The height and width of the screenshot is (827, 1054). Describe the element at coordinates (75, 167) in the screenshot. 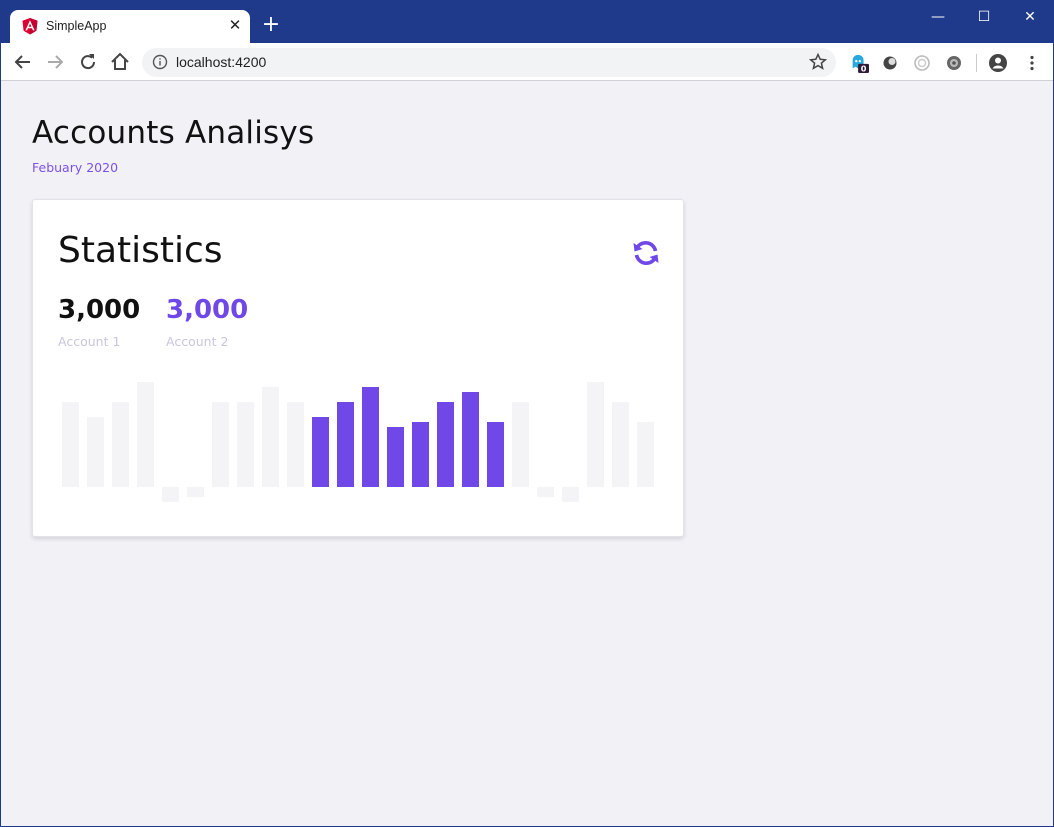

I see `page-subtitle: Febuary 2020` at that location.